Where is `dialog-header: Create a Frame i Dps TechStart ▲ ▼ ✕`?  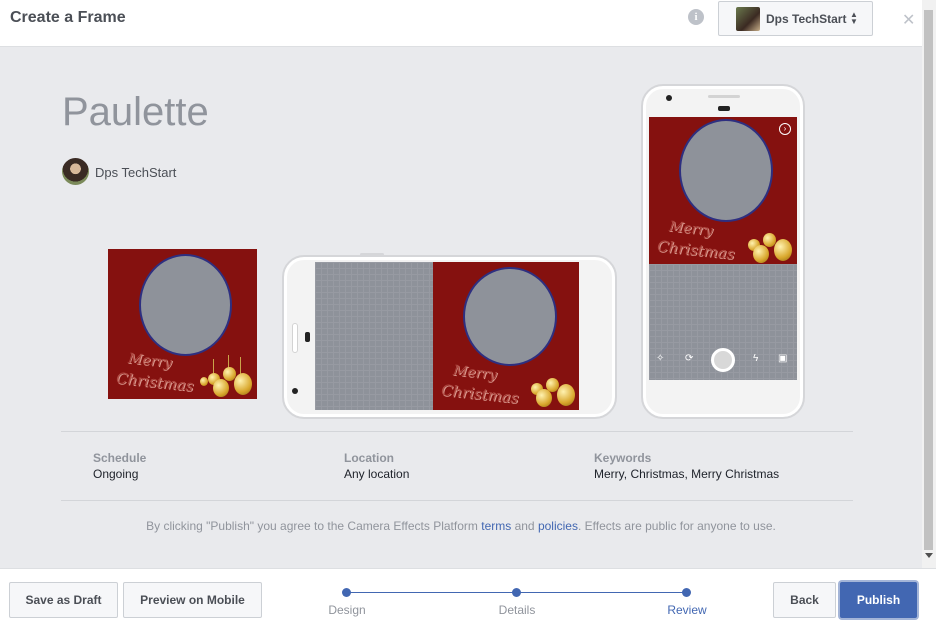 dialog-header: Create a Frame i Dps TechStart ▲ ▼ ✕ is located at coordinates (468, 23).